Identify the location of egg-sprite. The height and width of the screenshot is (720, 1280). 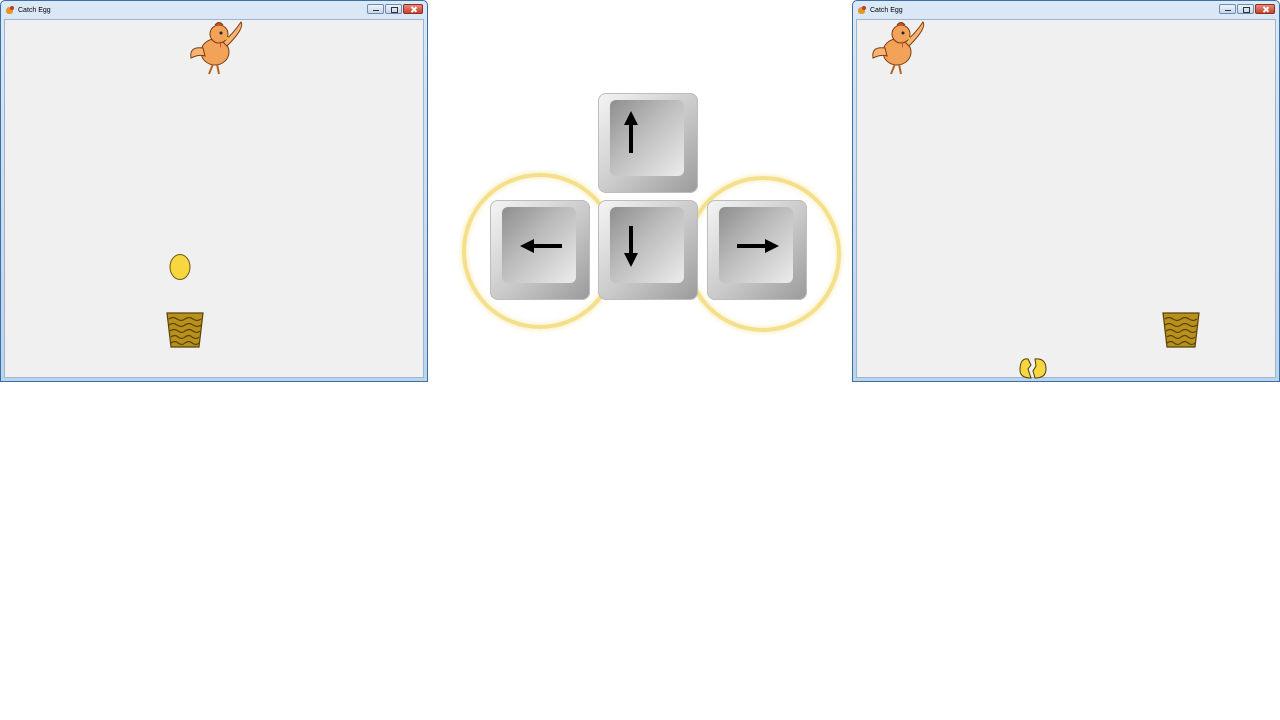
(180, 267).